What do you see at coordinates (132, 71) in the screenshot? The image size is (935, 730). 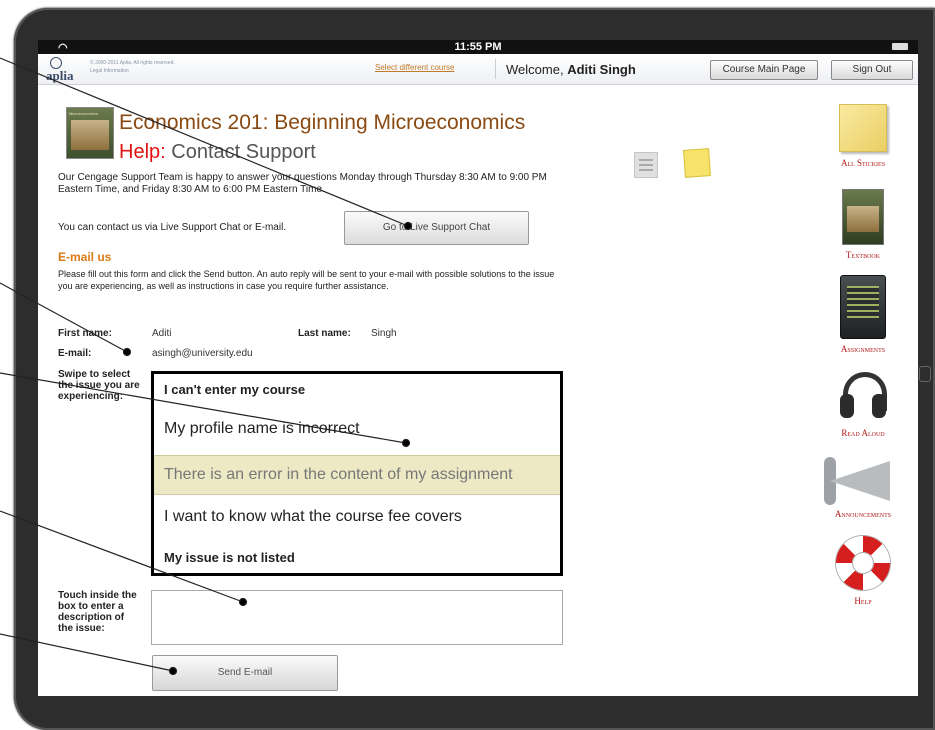 I see `legal-information-link: Legal Information` at bounding box center [132, 71].